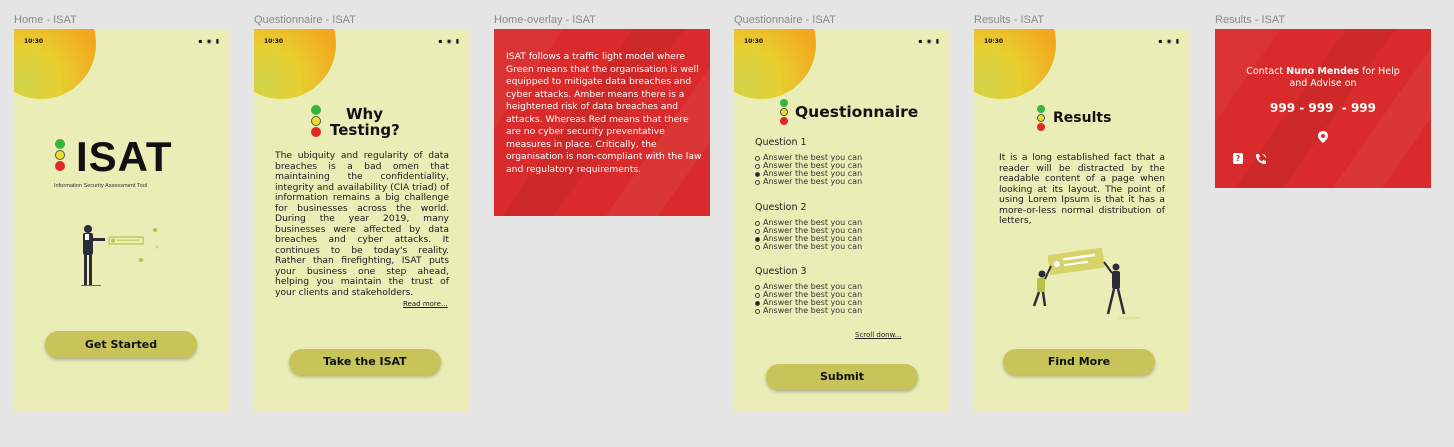  What do you see at coordinates (305, 20) in the screenshot?
I see `frame-label-why: Questionnaire - ISAT` at bounding box center [305, 20].